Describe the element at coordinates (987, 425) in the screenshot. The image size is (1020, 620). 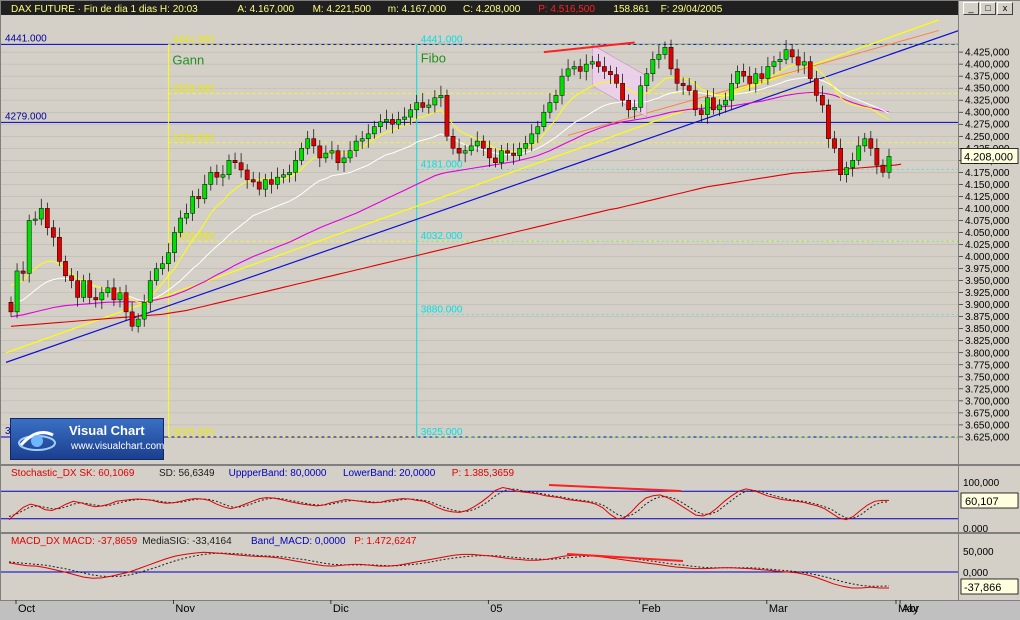
I see `axis-label: 3.650,000` at that location.